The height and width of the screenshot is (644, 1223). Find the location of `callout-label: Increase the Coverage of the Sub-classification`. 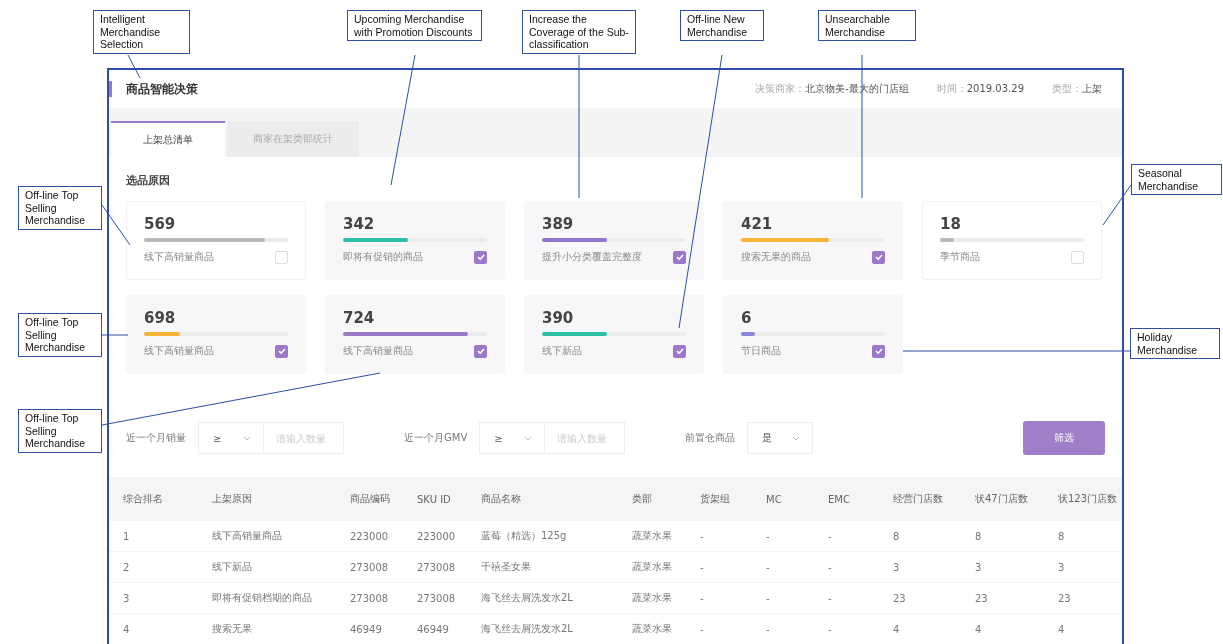

callout-label: Increase the Coverage of the Sub-classification is located at coordinates (579, 32).